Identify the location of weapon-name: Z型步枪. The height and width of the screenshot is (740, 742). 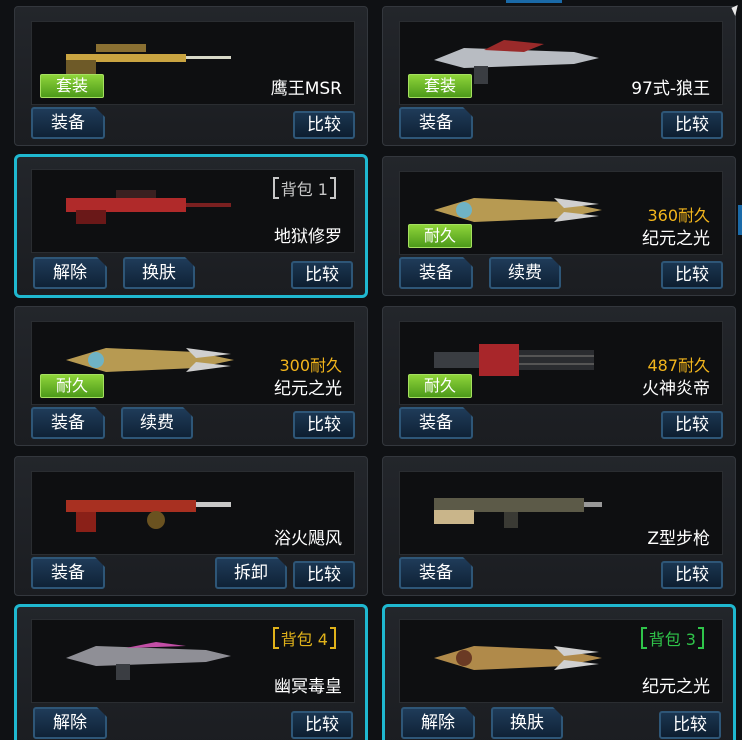
(678, 539).